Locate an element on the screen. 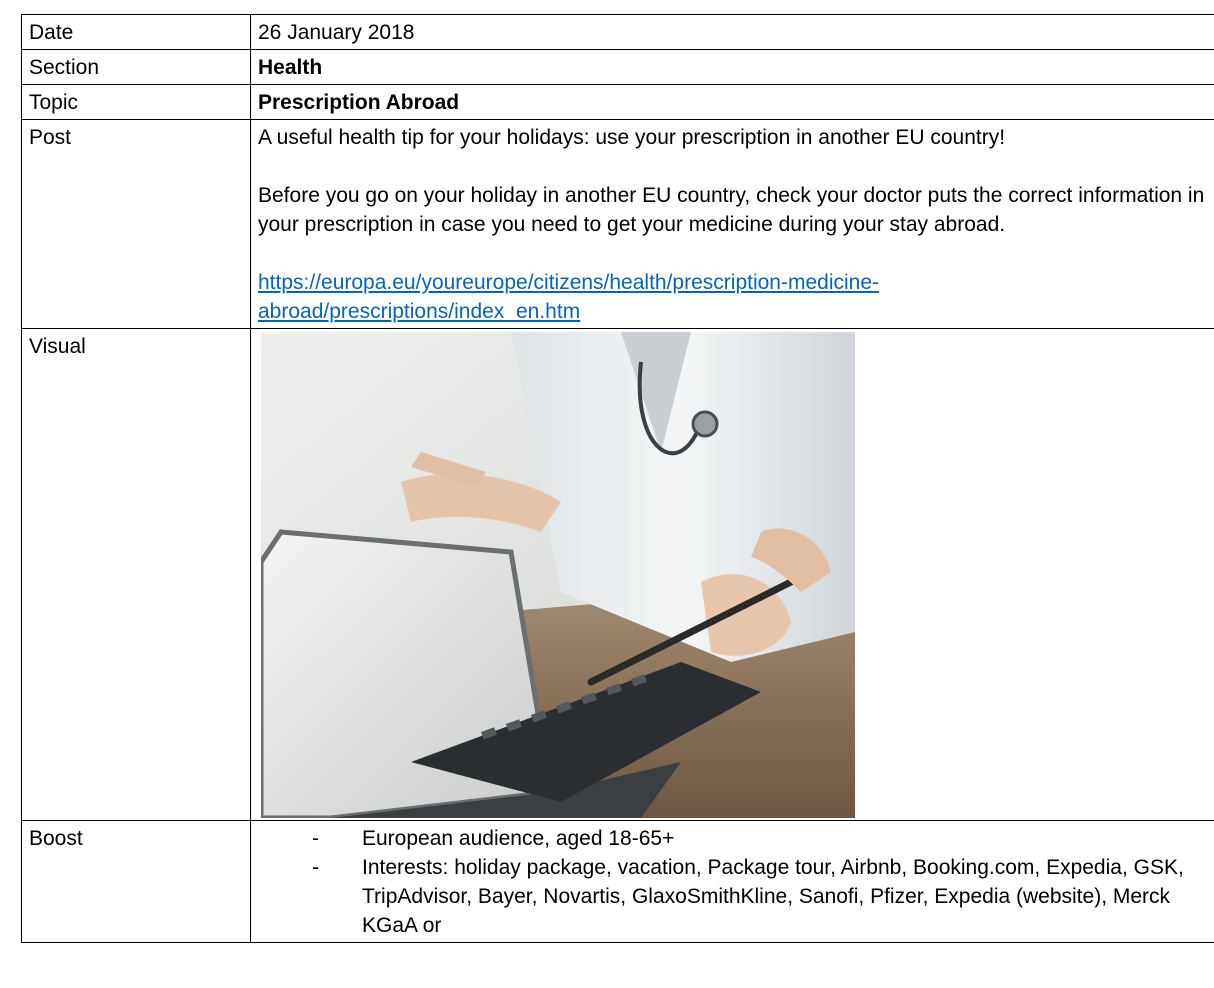 Image resolution: width=1214 pixels, height=988 pixels. visual-label: Visual is located at coordinates (136, 574).